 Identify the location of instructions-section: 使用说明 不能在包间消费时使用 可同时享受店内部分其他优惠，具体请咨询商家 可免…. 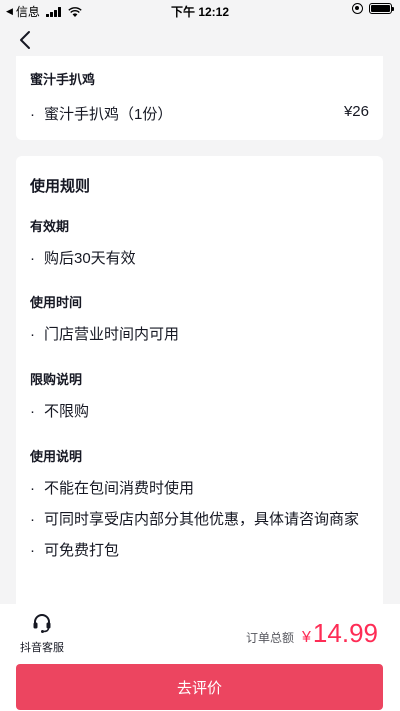
(199, 504).